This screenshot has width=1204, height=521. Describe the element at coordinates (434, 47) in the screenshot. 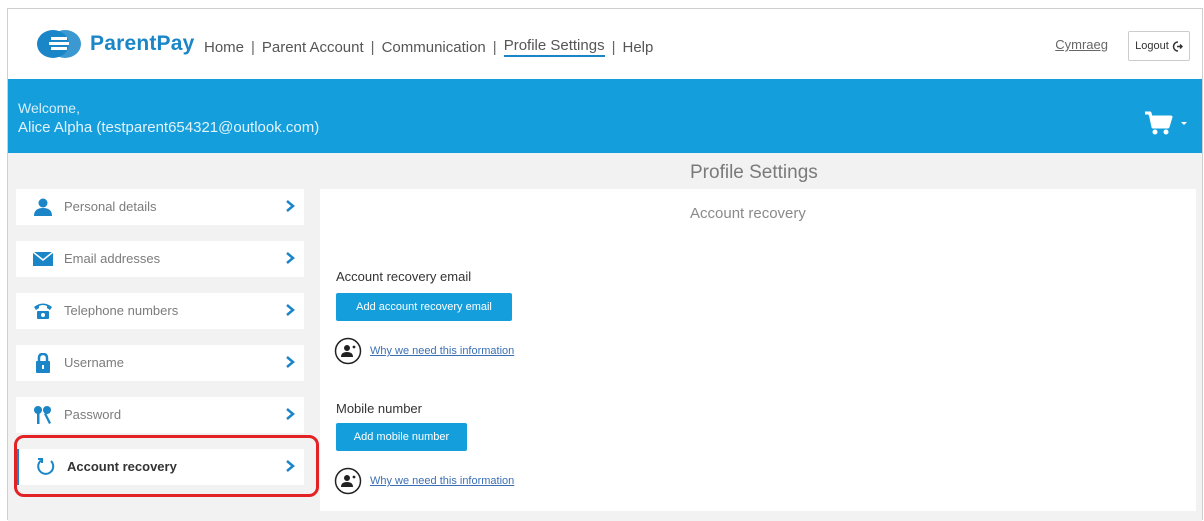

I see `nav-communication: Communication` at that location.